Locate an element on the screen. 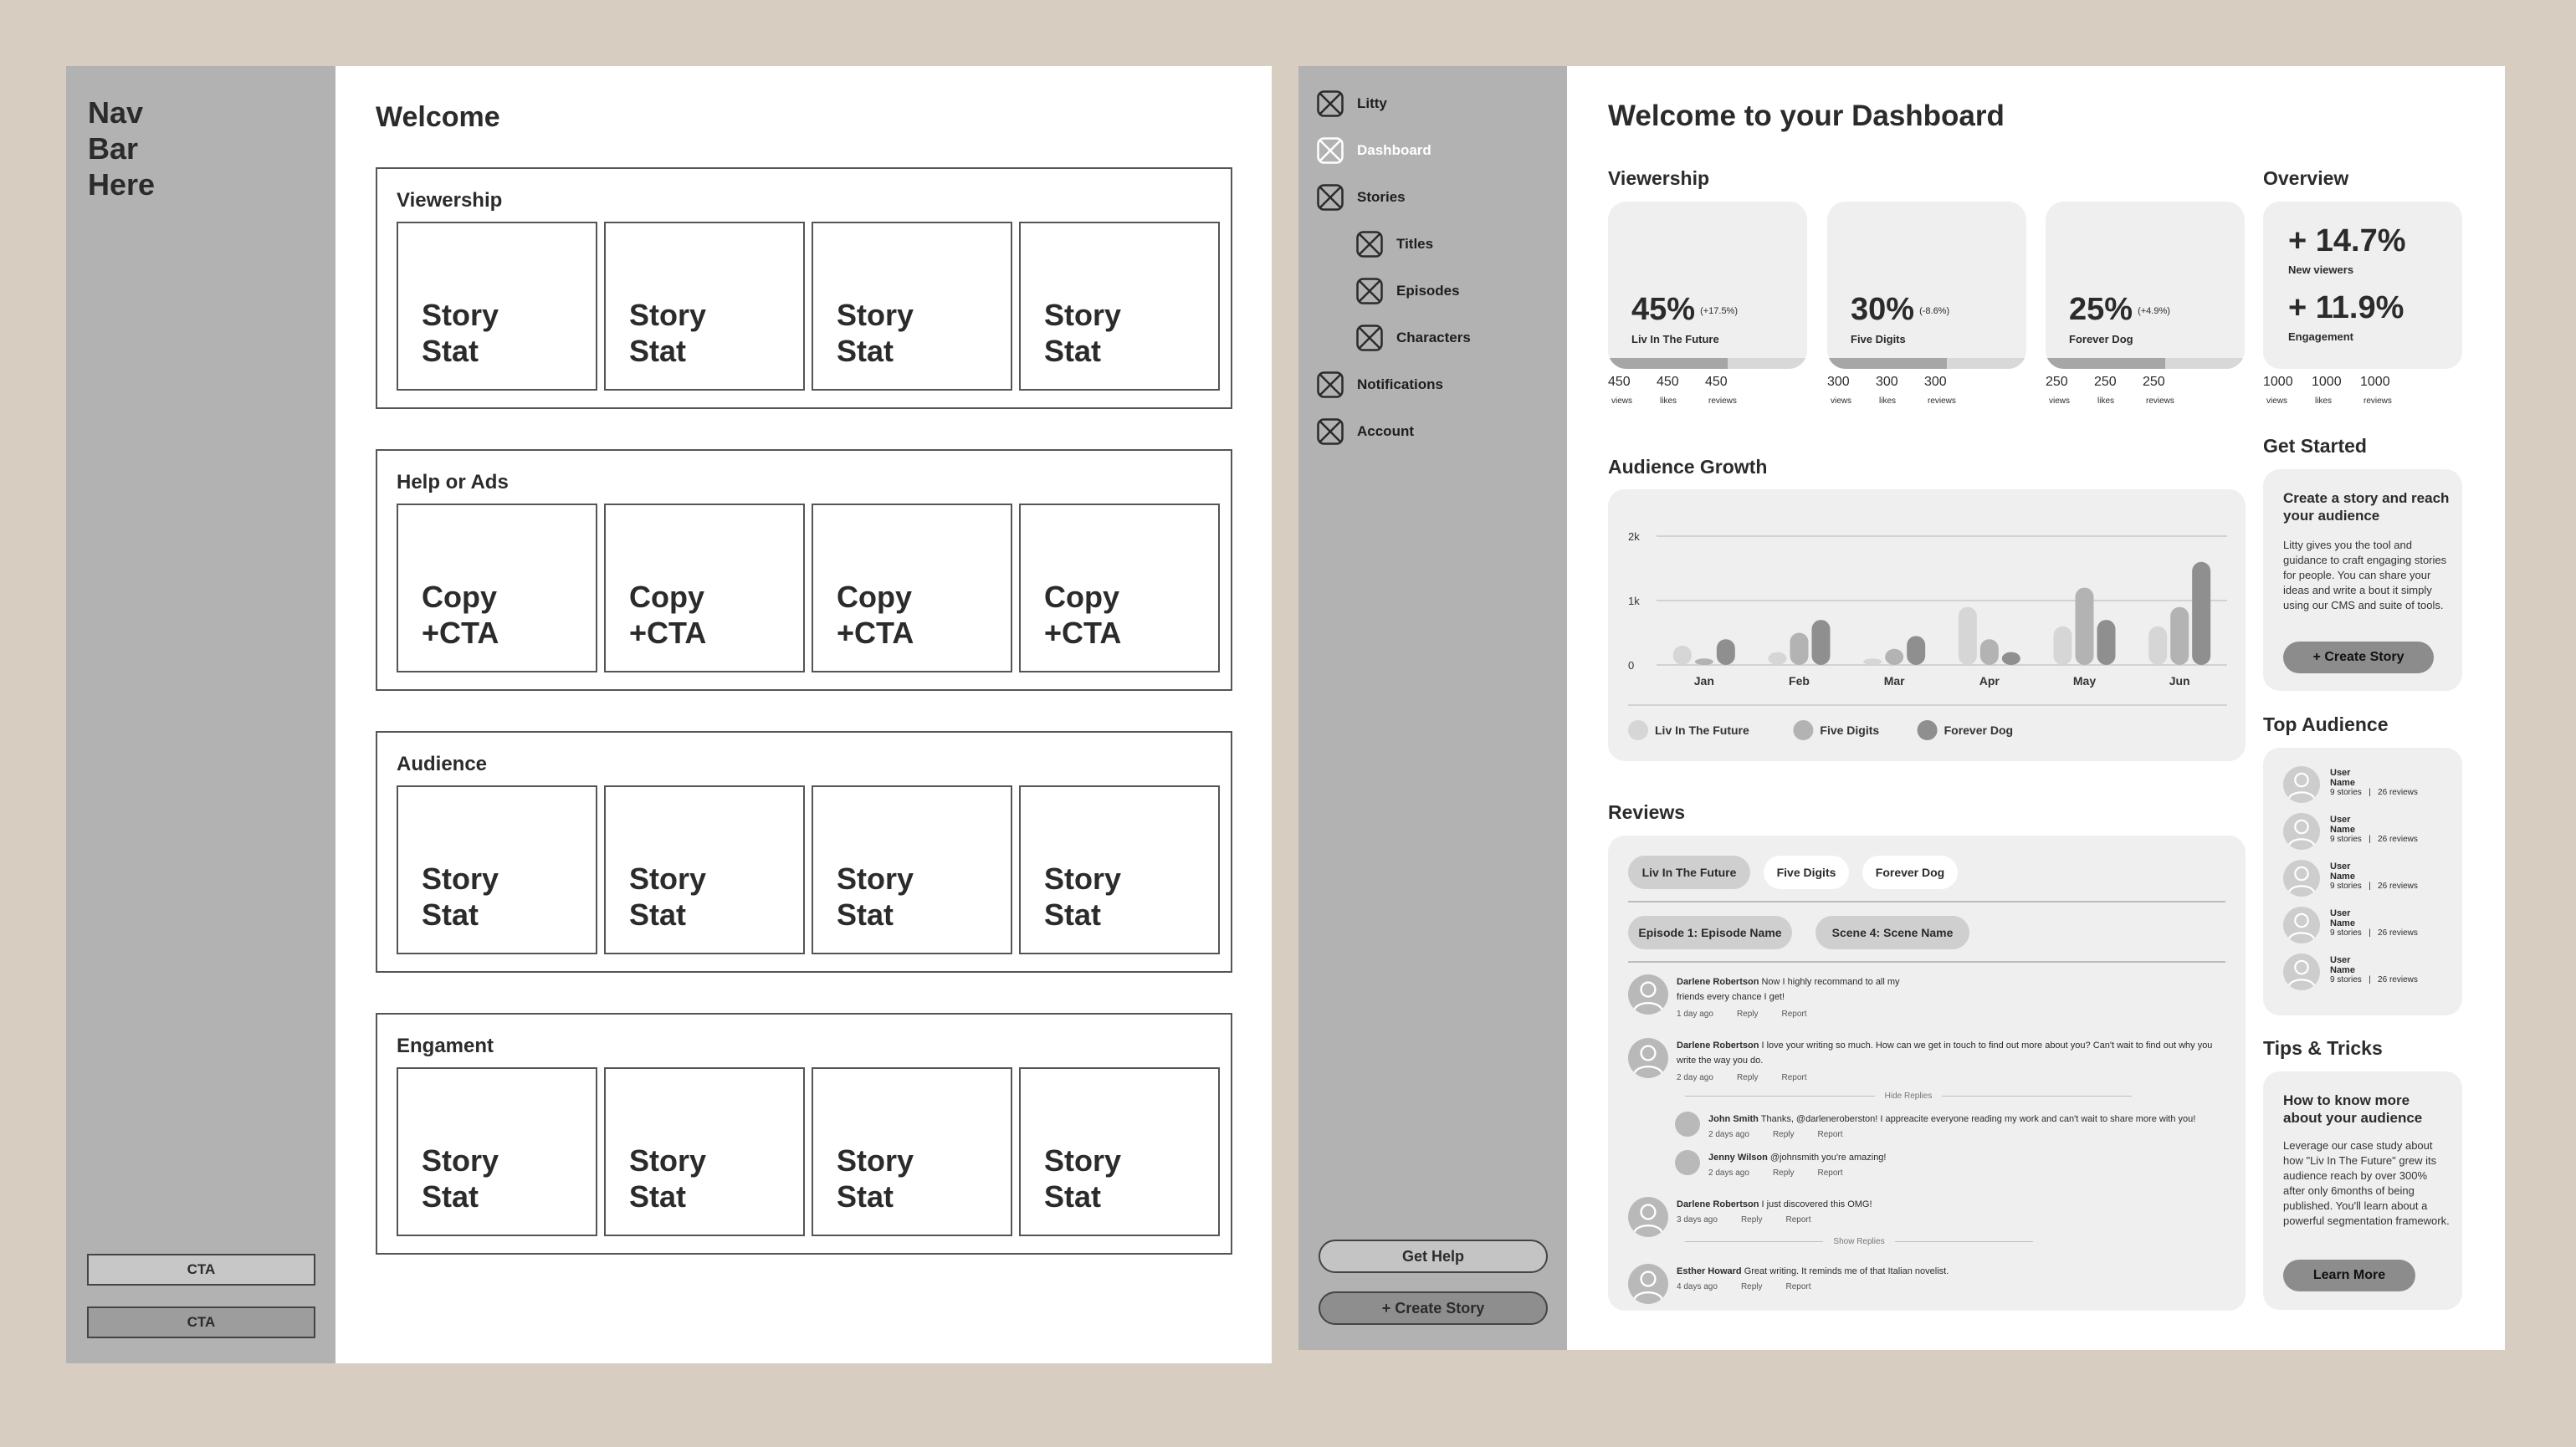 The height and width of the screenshot is (1447, 2576). y-tick-label: 2k is located at coordinates (1634, 536).